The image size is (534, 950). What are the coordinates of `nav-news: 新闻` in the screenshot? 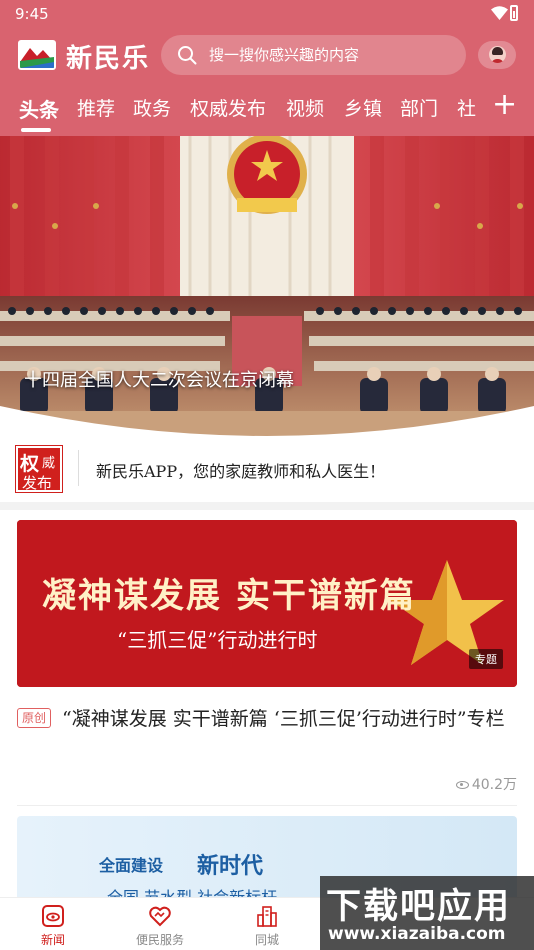 It's located at (53, 924).